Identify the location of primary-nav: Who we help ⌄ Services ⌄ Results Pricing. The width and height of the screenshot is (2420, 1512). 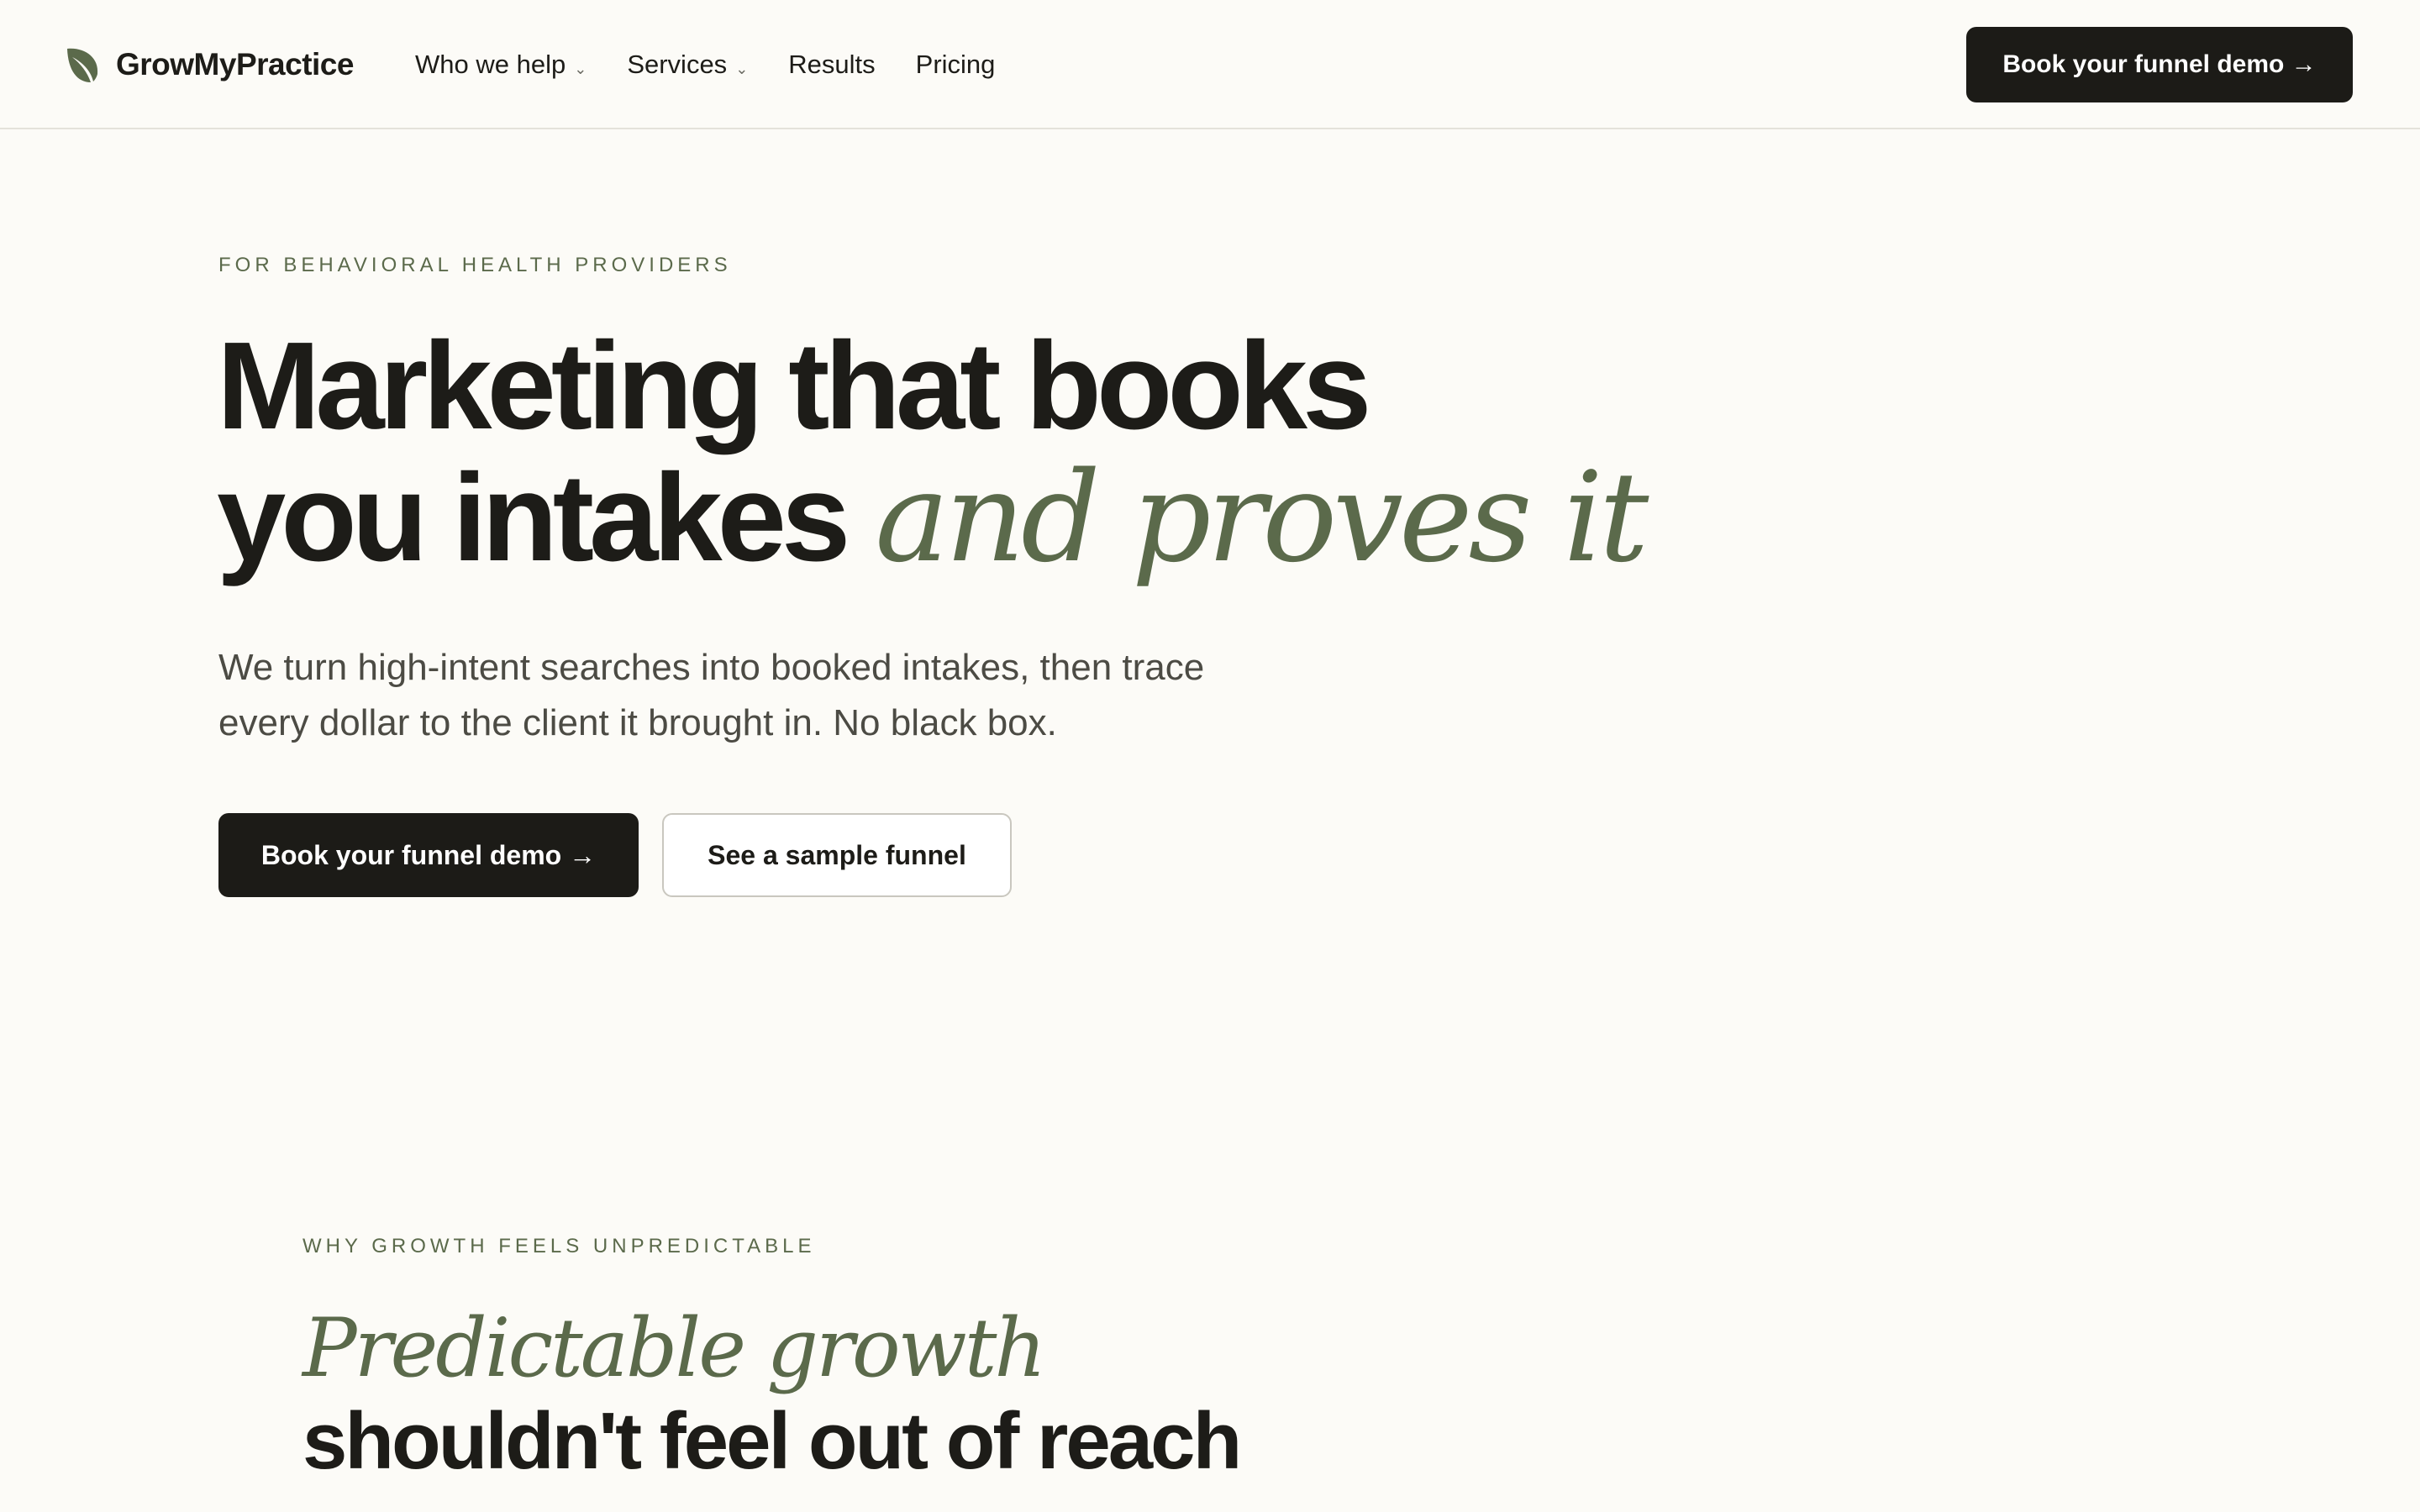
(725, 65).